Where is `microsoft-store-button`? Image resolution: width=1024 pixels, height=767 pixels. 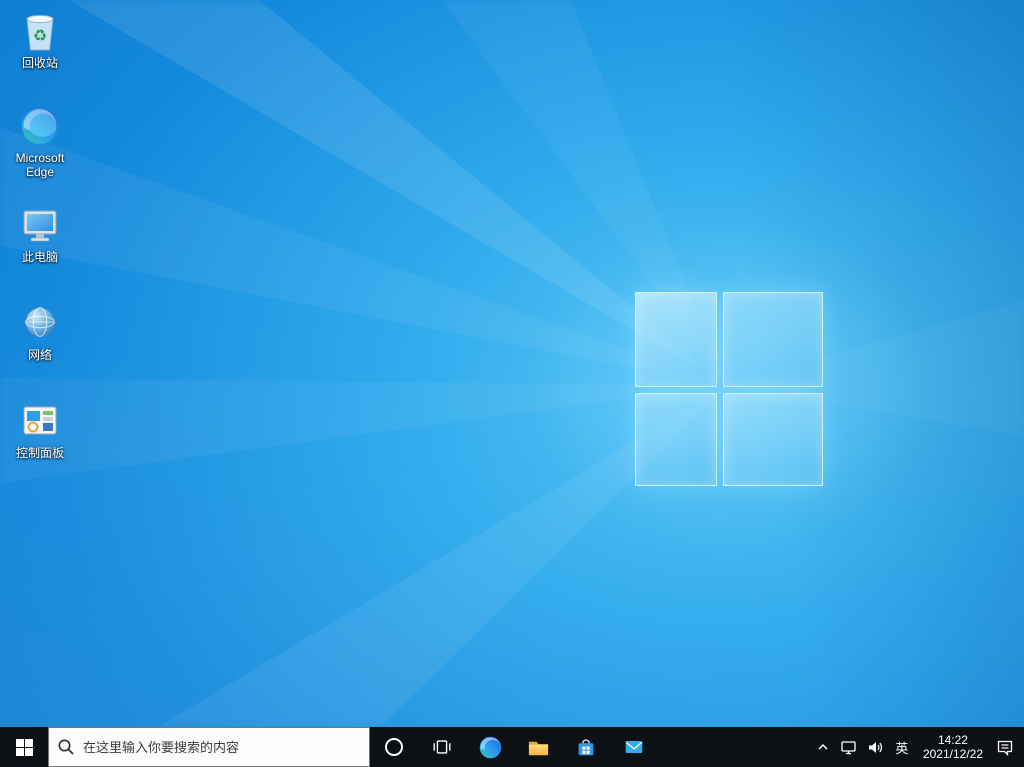
microsoft-store-button is located at coordinates (586, 747).